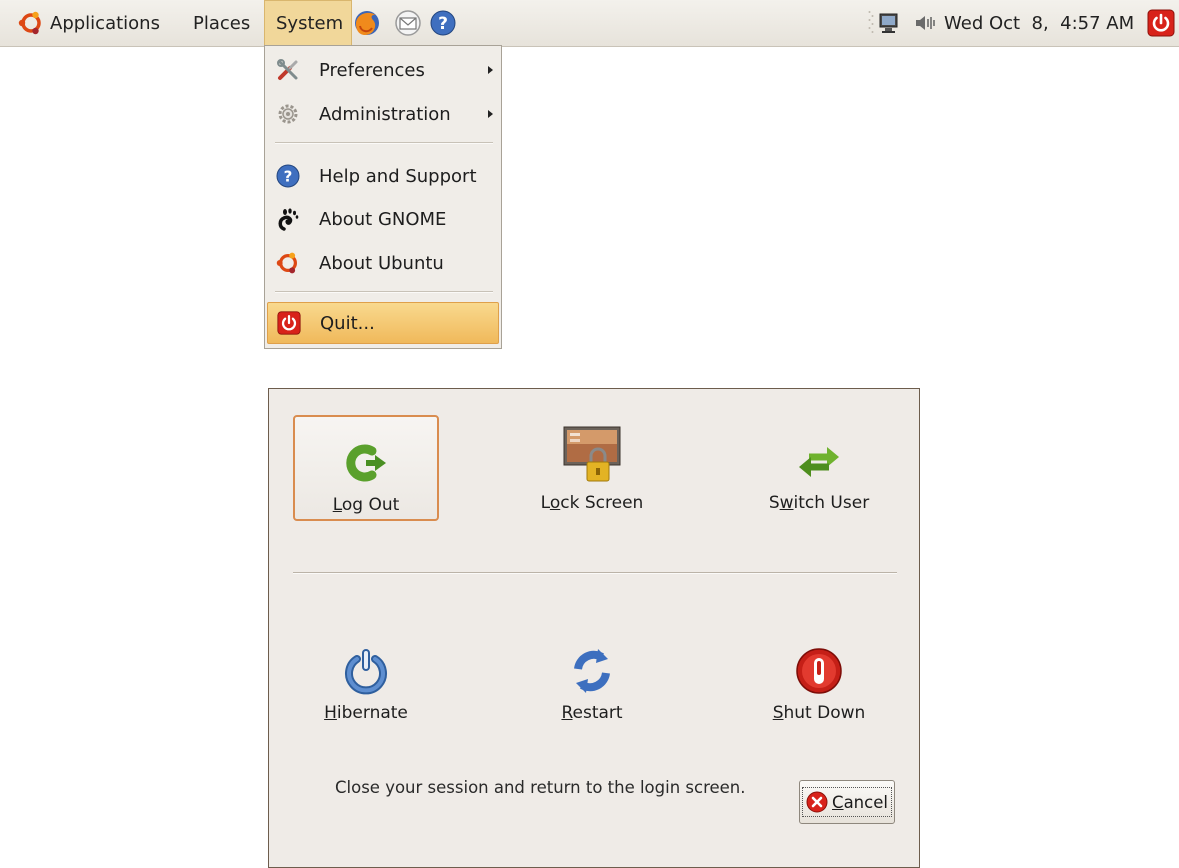  What do you see at coordinates (592, 671) in the screenshot?
I see `restart-icon` at bounding box center [592, 671].